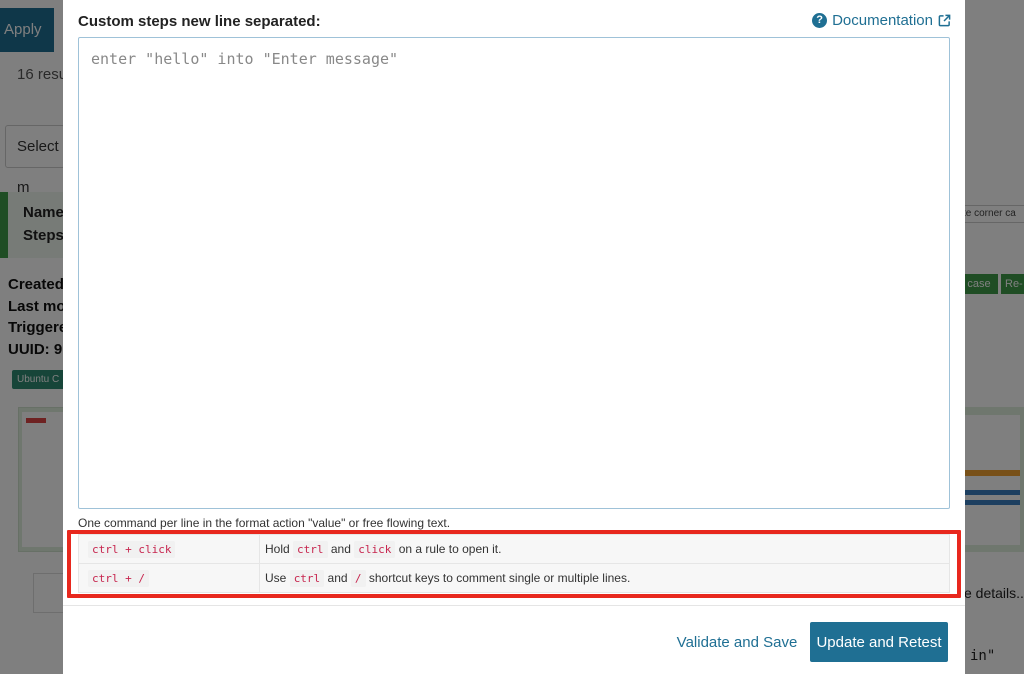  What do you see at coordinates (737, 642) in the screenshot?
I see `validate-and-save-button: Validate and Save` at bounding box center [737, 642].